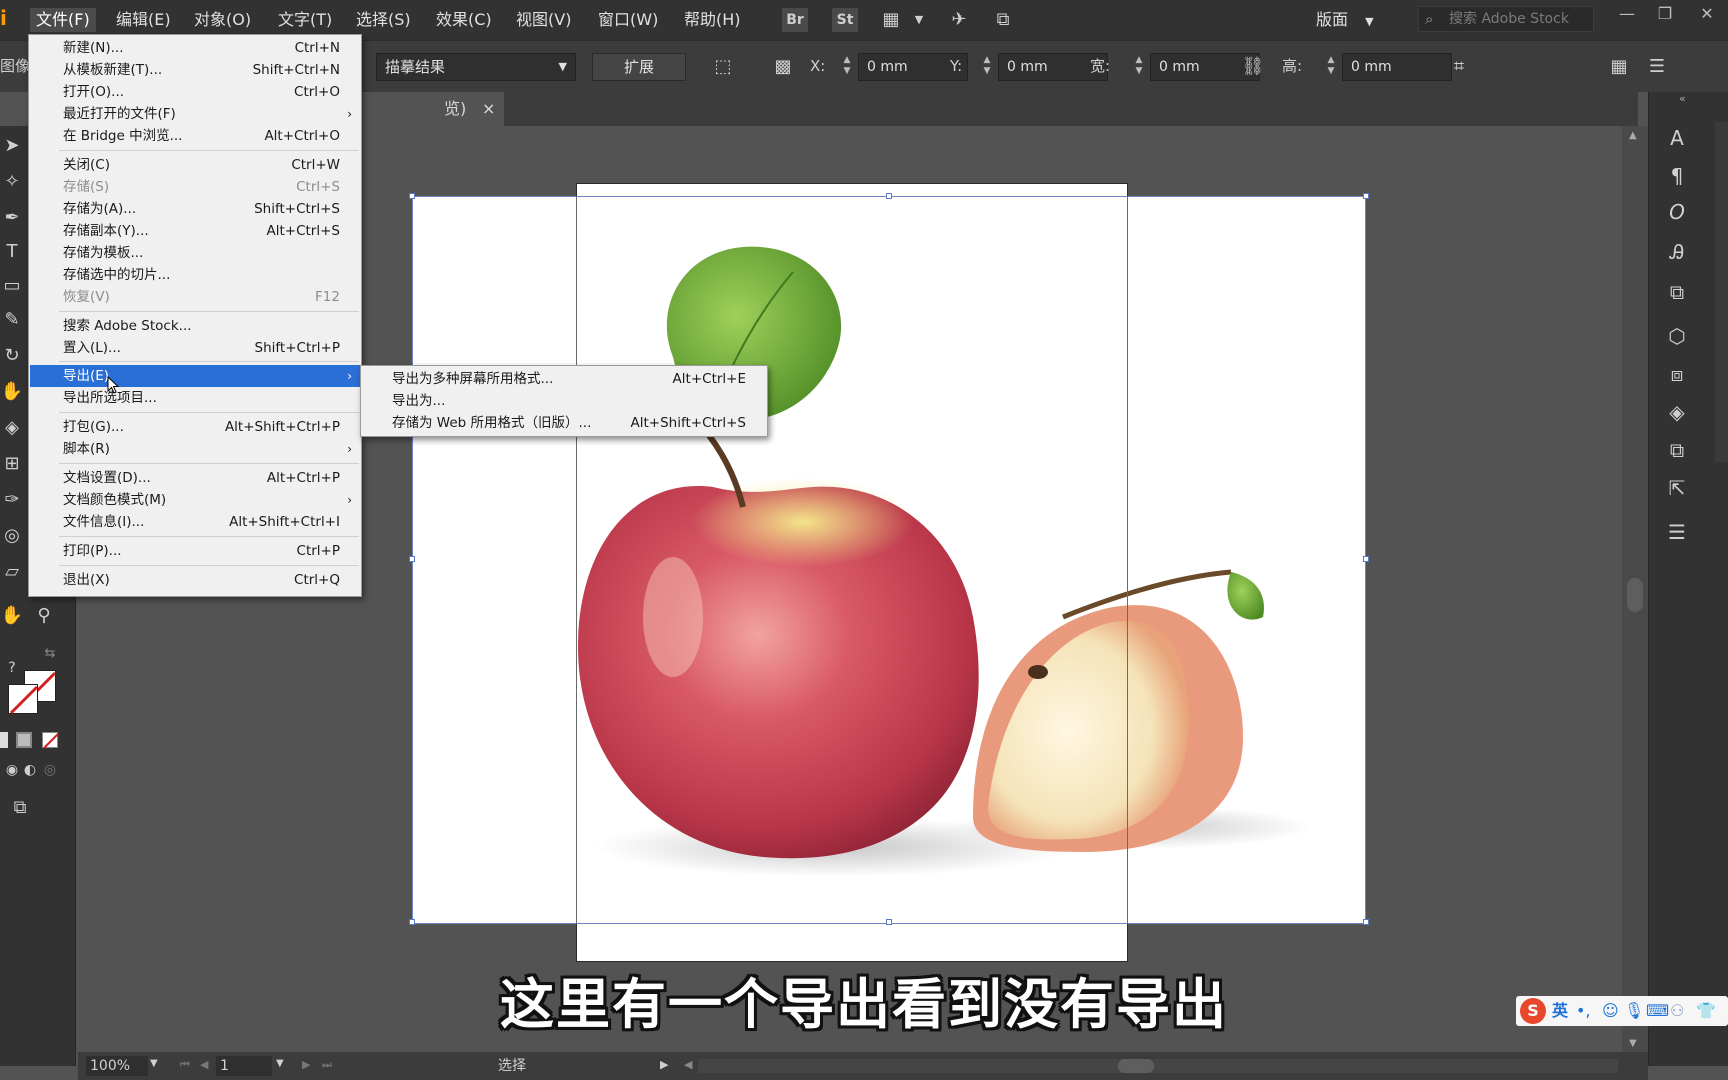  Describe the element at coordinates (12, 572) in the screenshot. I see `artboard-tool-icon: ▱` at that location.